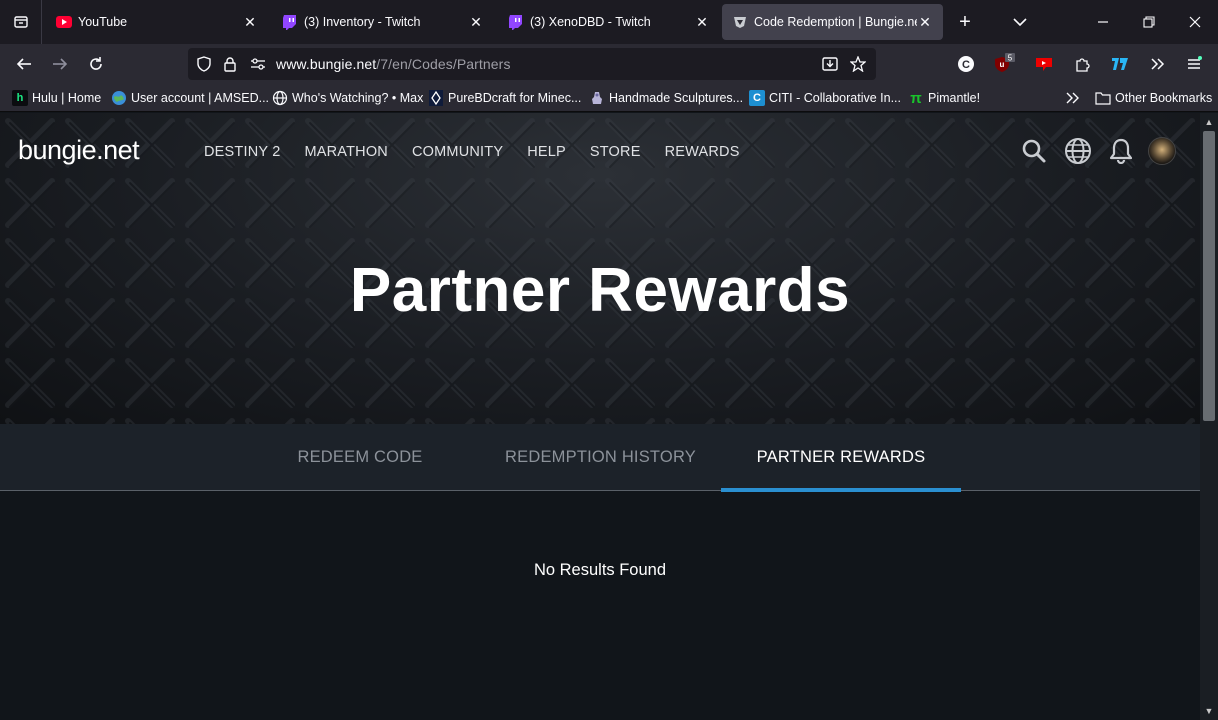 The height and width of the screenshot is (720, 1218). Describe the element at coordinates (1121, 151) in the screenshot. I see `notification-bell-icon` at that location.